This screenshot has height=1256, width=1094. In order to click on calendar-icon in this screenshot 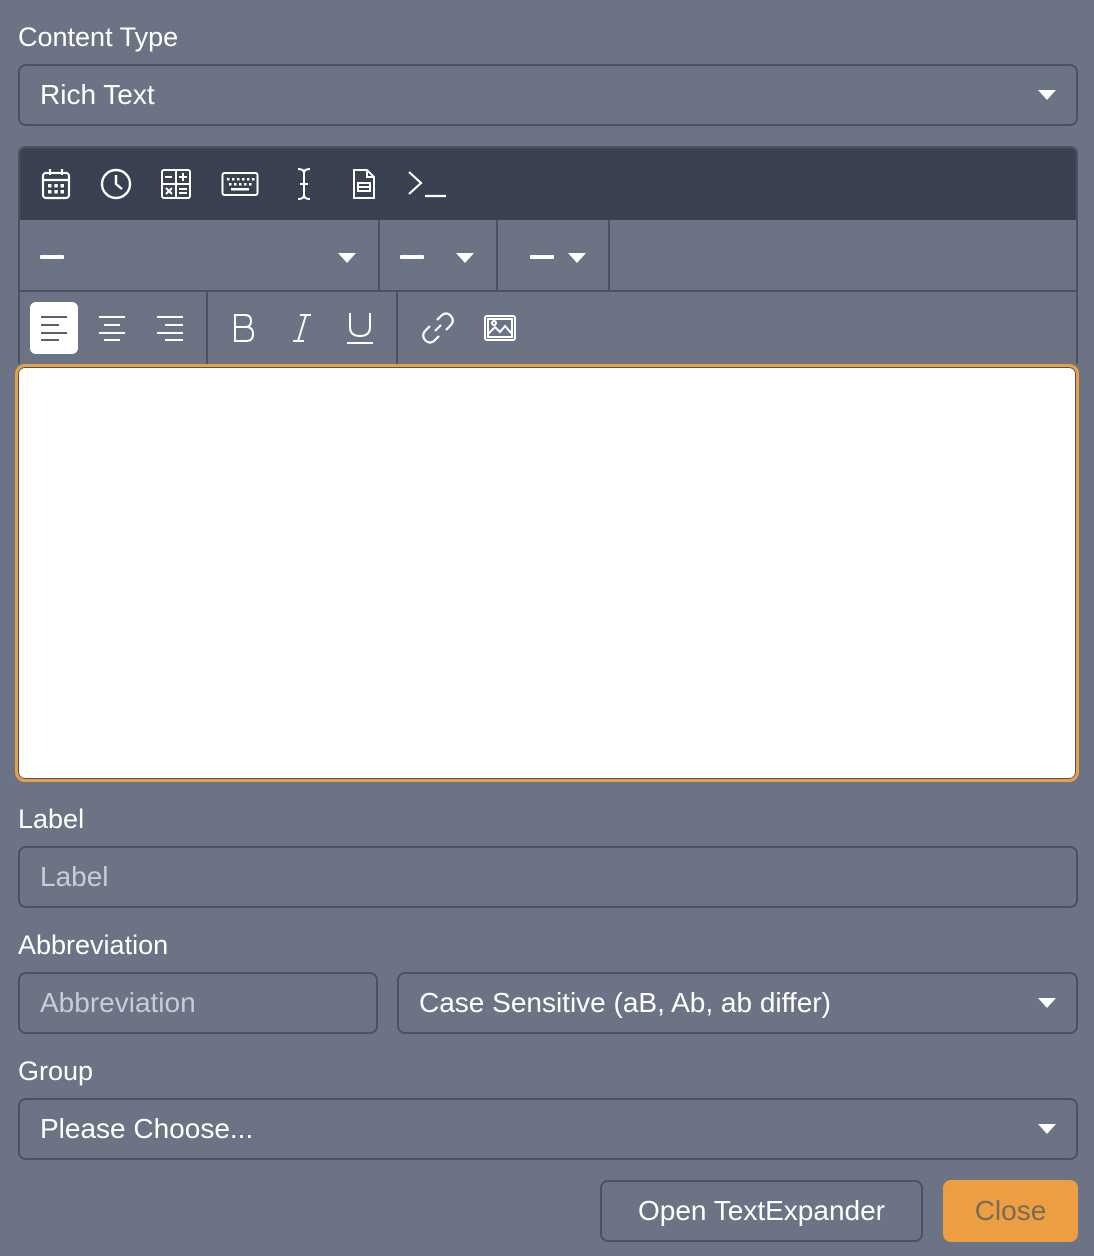, I will do `click(56, 184)`.